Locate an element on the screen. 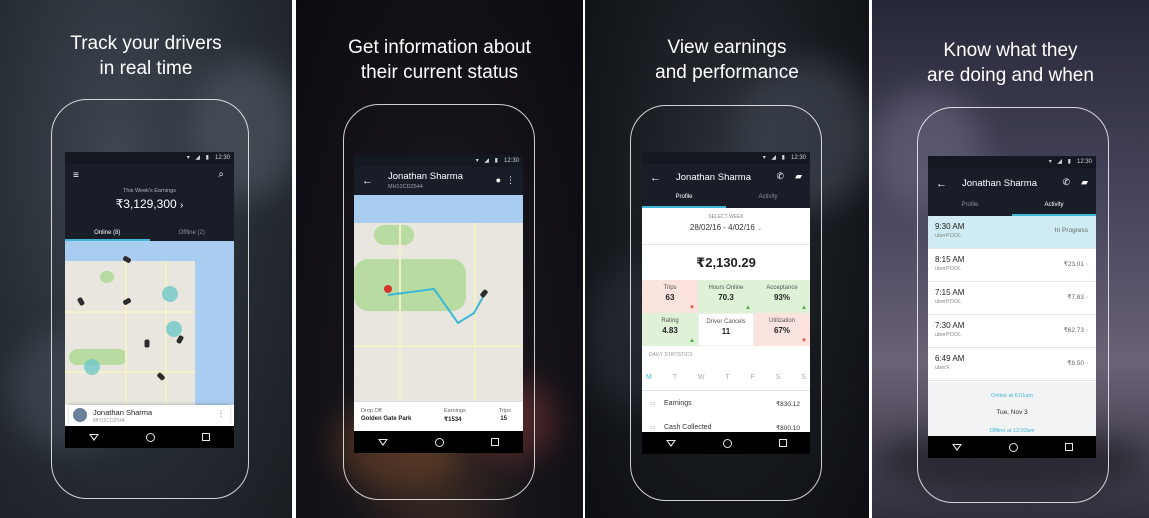 Image resolution: width=1149 pixels, height=518 pixels. dropoff-label: Drop Off is located at coordinates (371, 411).